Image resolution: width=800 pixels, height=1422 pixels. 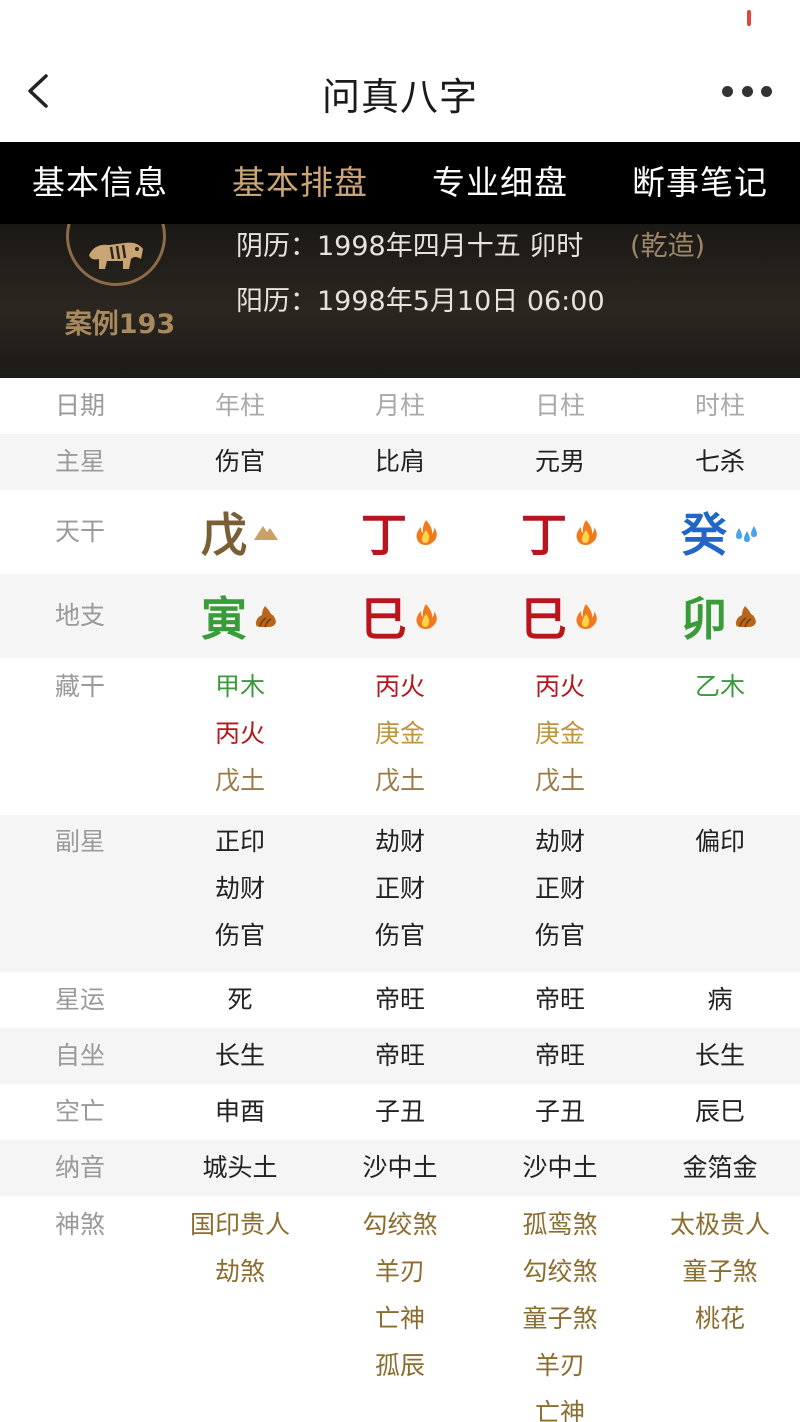 I want to click on column-header: 年柱, so click(x=239, y=405).